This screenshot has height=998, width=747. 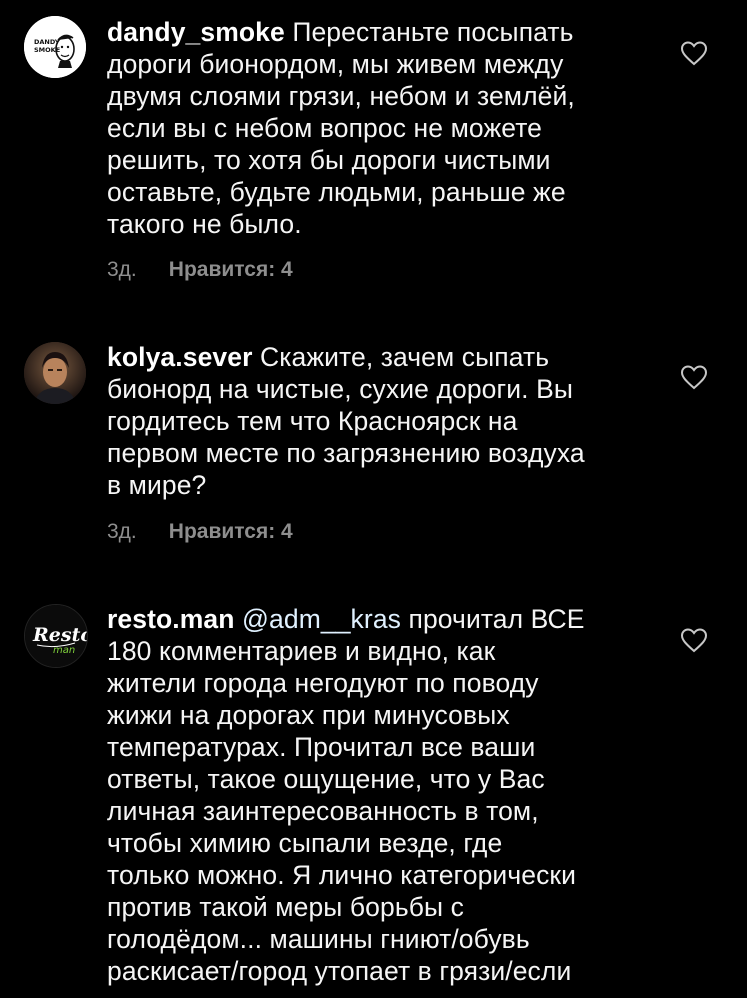 What do you see at coordinates (433, 32) in the screenshot?
I see `comment-body-line: Перестаньте посыпать` at bounding box center [433, 32].